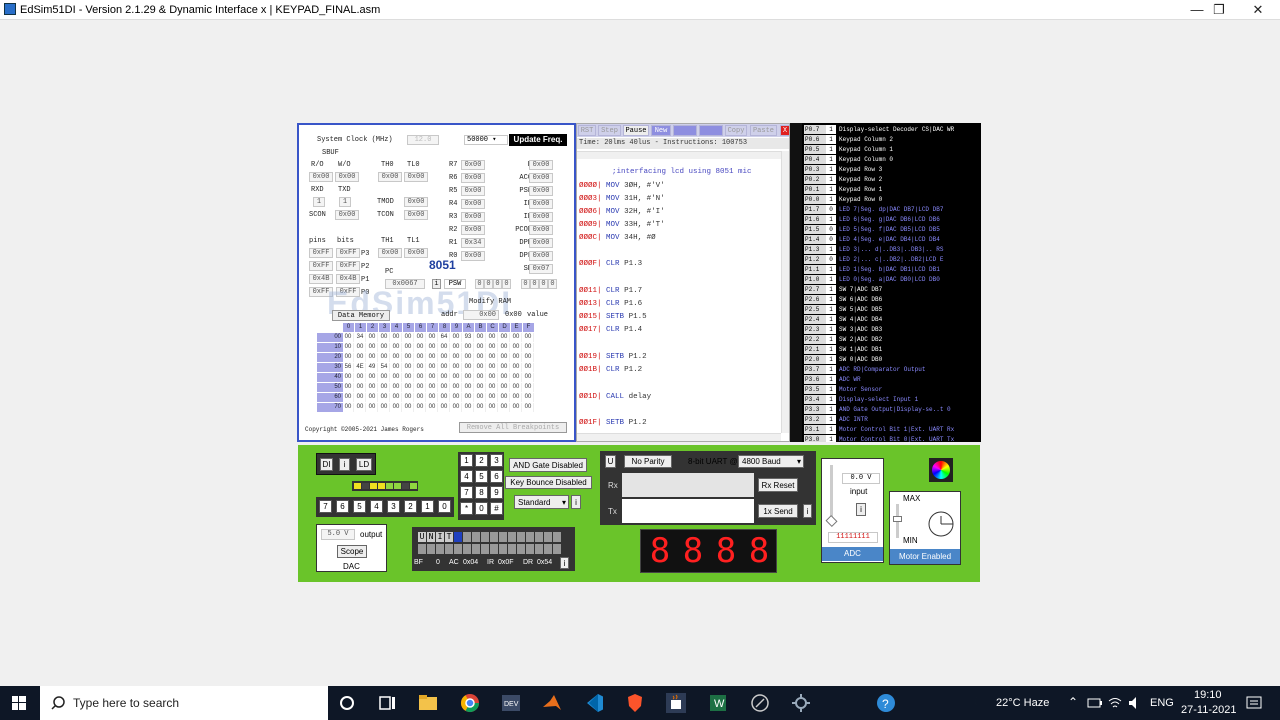 The image size is (1280, 720). What do you see at coordinates (548, 465) in the screenshot?
I see `and-gate-button: AND Gate Disabled` at bounding box center [548, 465].